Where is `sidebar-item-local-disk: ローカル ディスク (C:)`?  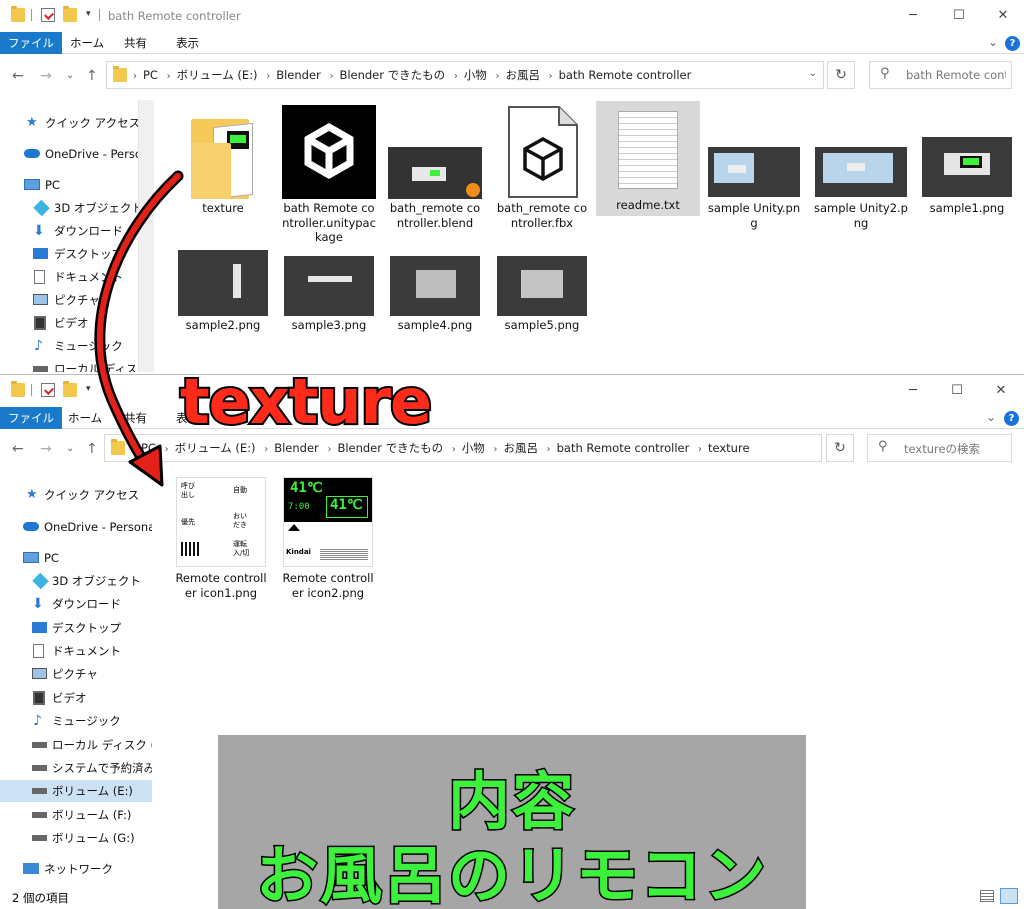
sidebar-item-local-disk: ローカル ディスク (C:) is located at coordinates (76, 745).